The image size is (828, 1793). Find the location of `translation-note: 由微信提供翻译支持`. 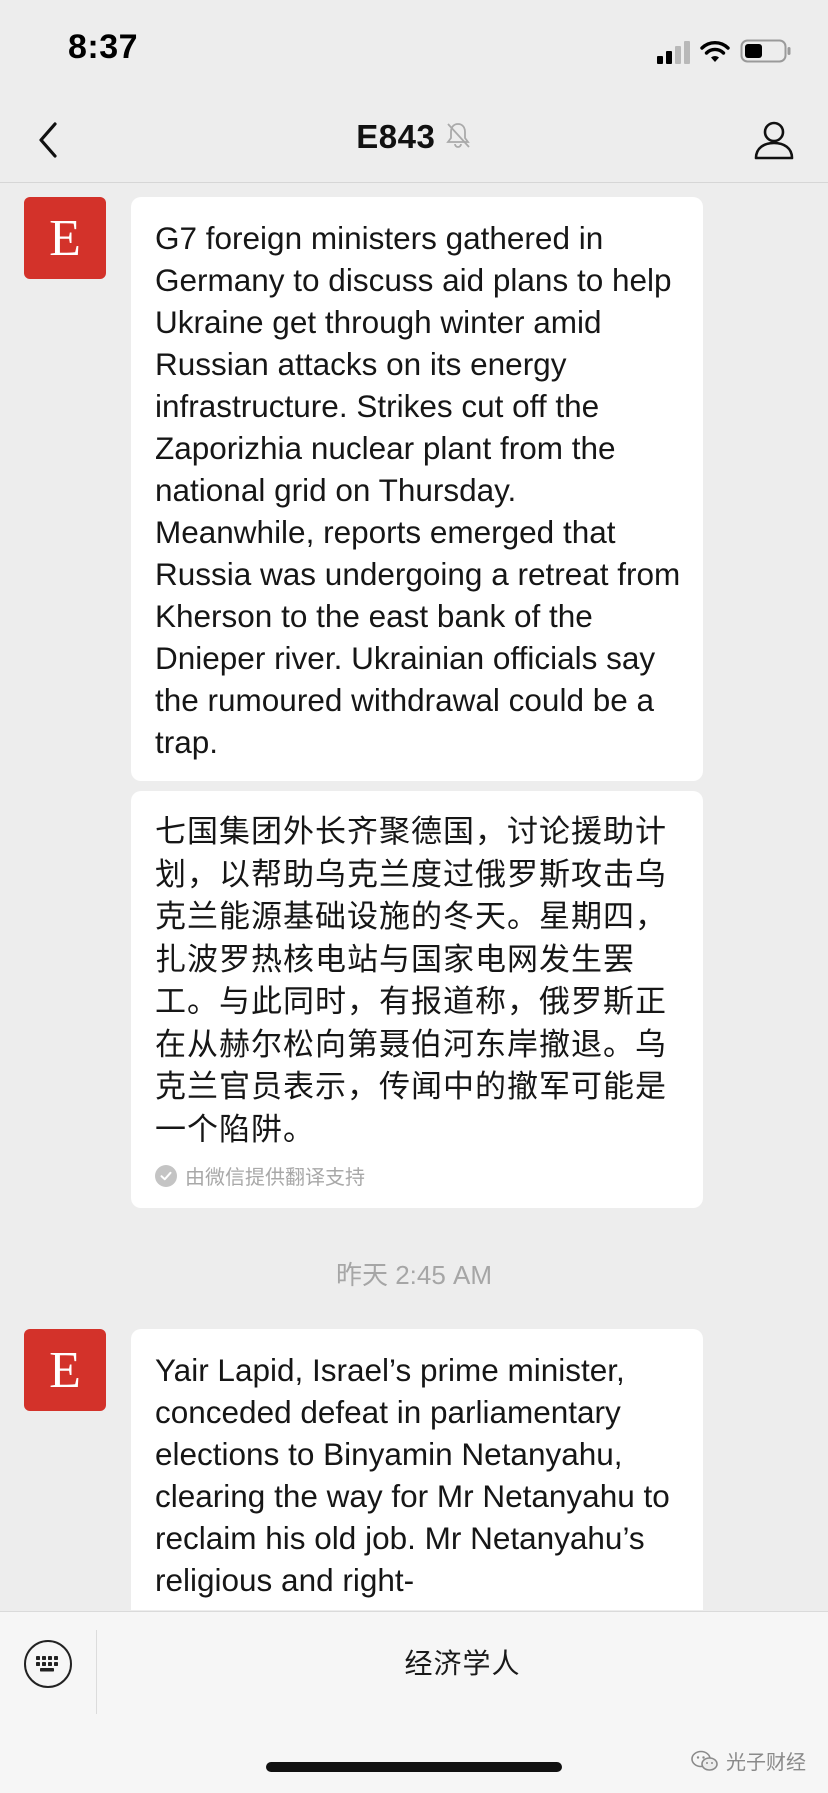

translation-note: 由微信提供翻译支持 is located at coordinates (418, 1175).